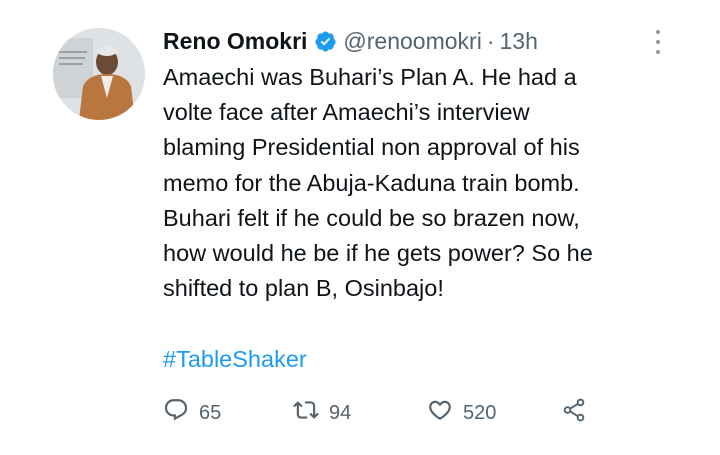 This screenshot has width=720, height=455. What do you see at coordinates (480, 412) in the screenshot?
I see `like-count: 520` at bounding box center [480, 412].